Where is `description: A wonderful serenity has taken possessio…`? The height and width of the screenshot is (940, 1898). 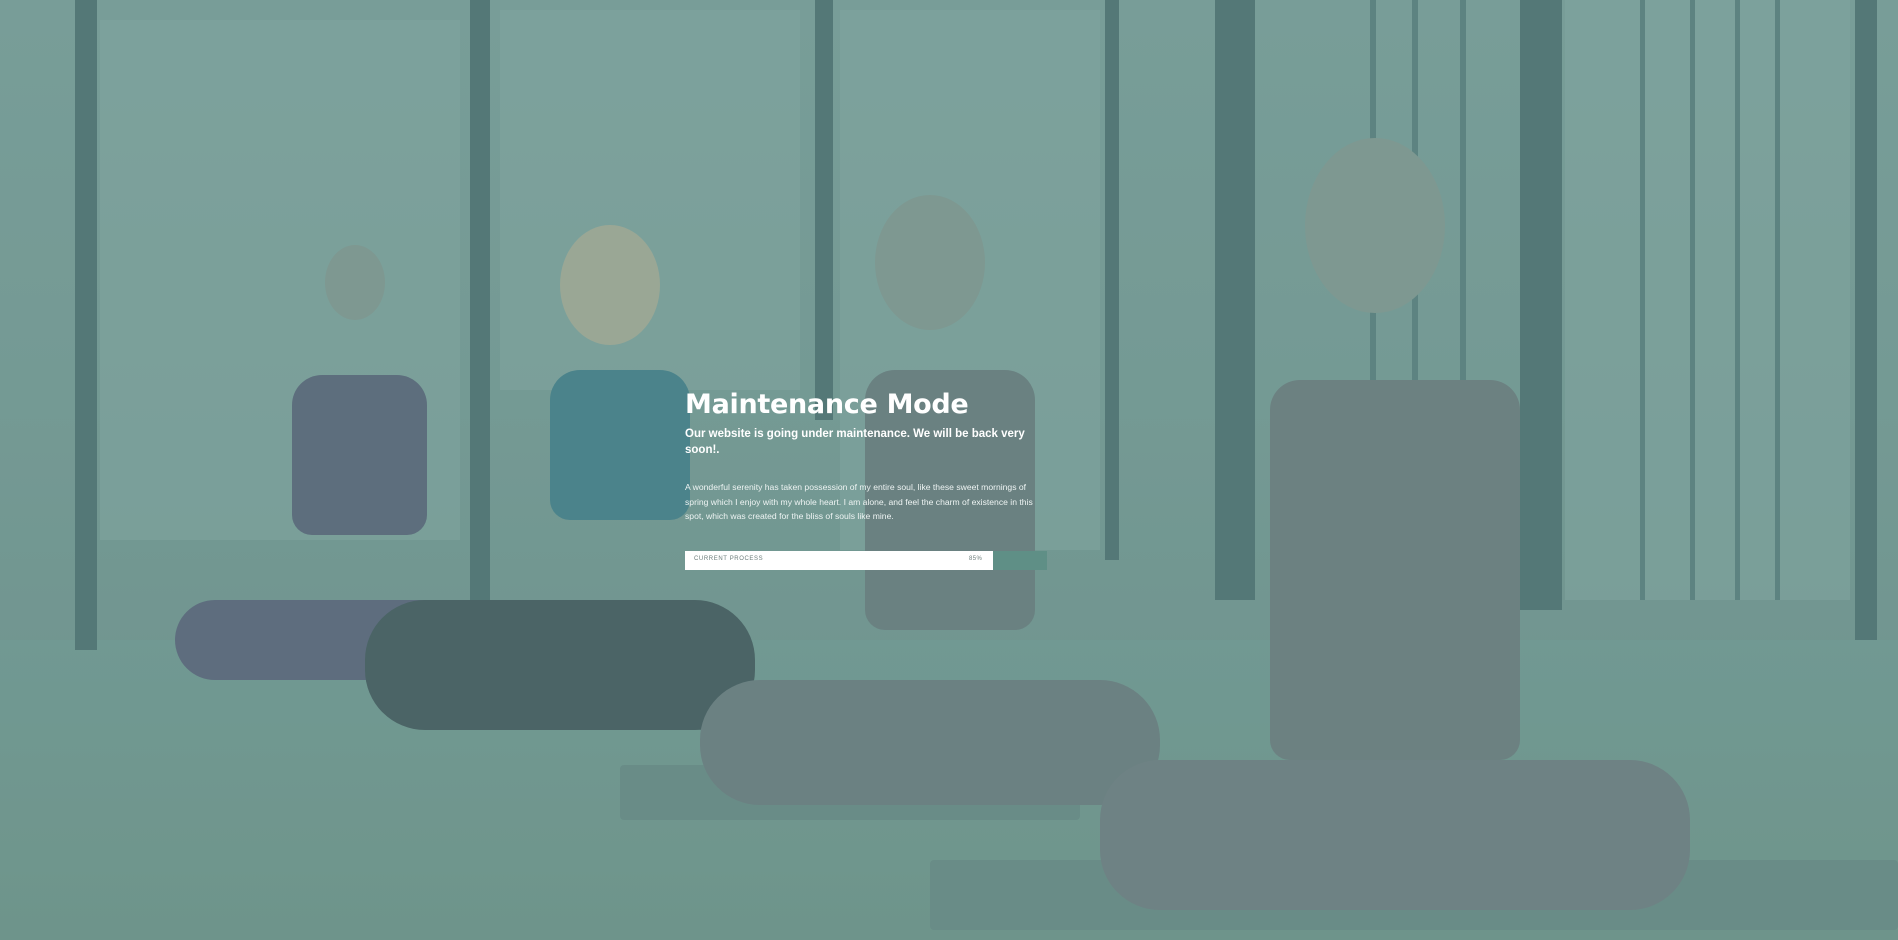 description: A wonderful serenity has taken possessio… is located at coordinates (859, 501).